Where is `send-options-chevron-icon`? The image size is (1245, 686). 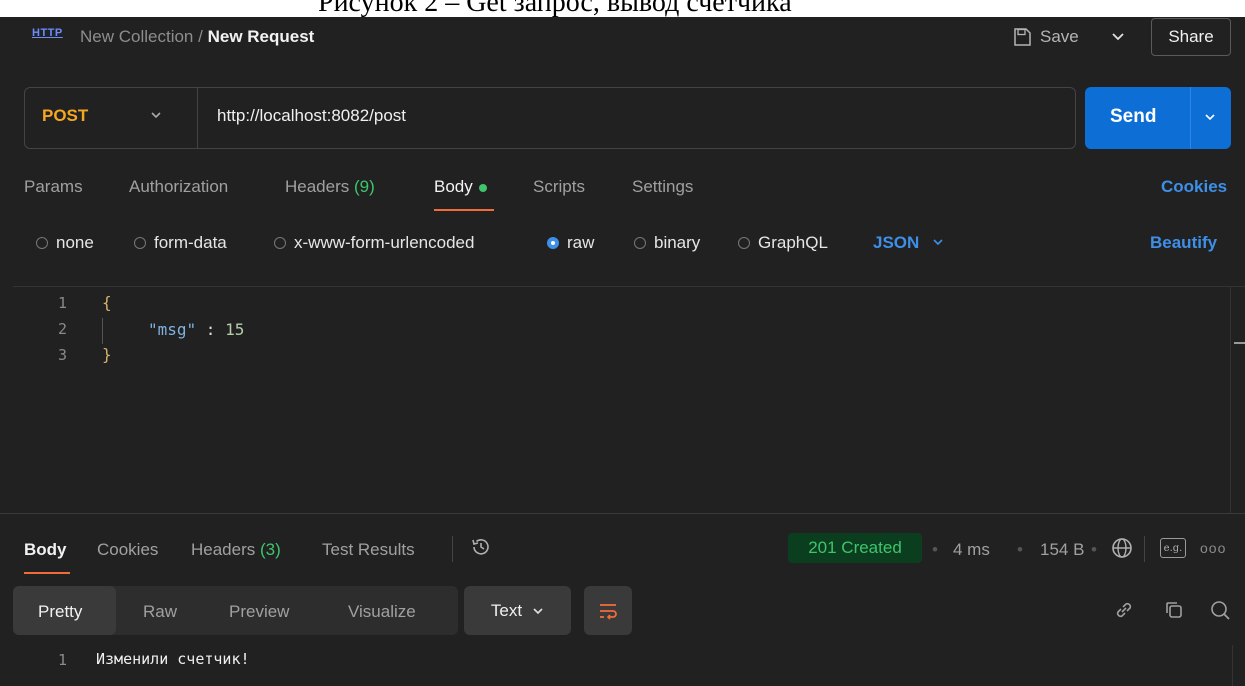 send-options-chevron-icon is located at coordinates (1210, 118).